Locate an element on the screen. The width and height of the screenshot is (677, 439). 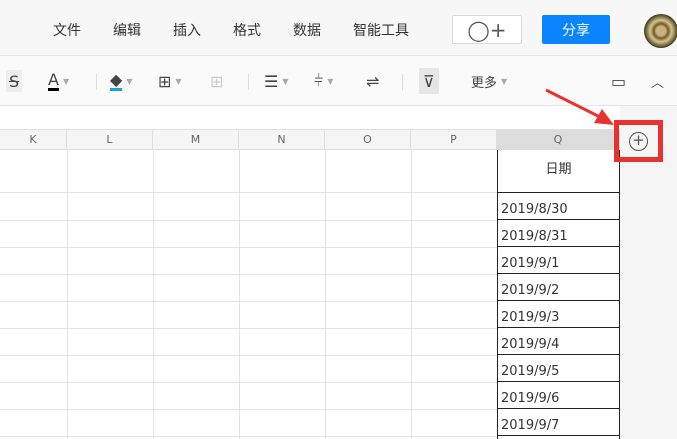
invite-collaborator-button: ◯+ is located at coordinates (487, 29).